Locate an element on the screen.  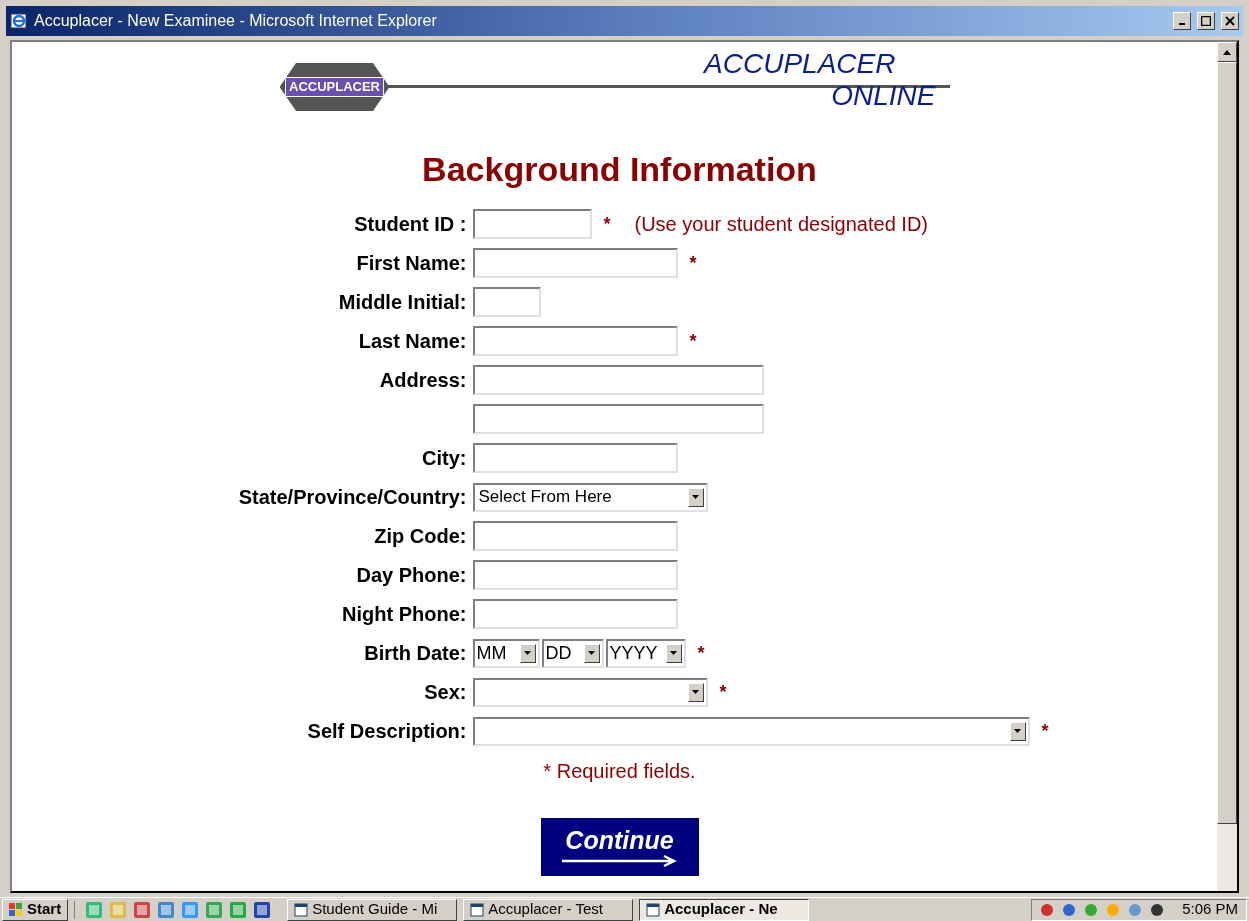
field-label: Day Phone: is located at coordinates (411, 575).